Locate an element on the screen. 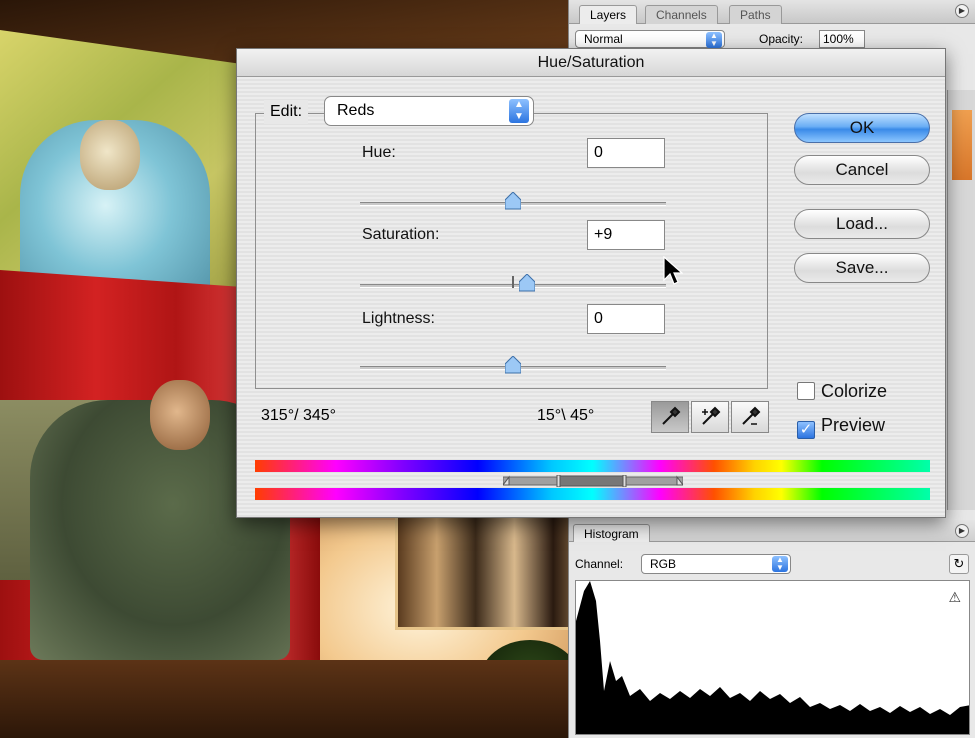  tab-channels: Channels is located at coordinates (681, 14).